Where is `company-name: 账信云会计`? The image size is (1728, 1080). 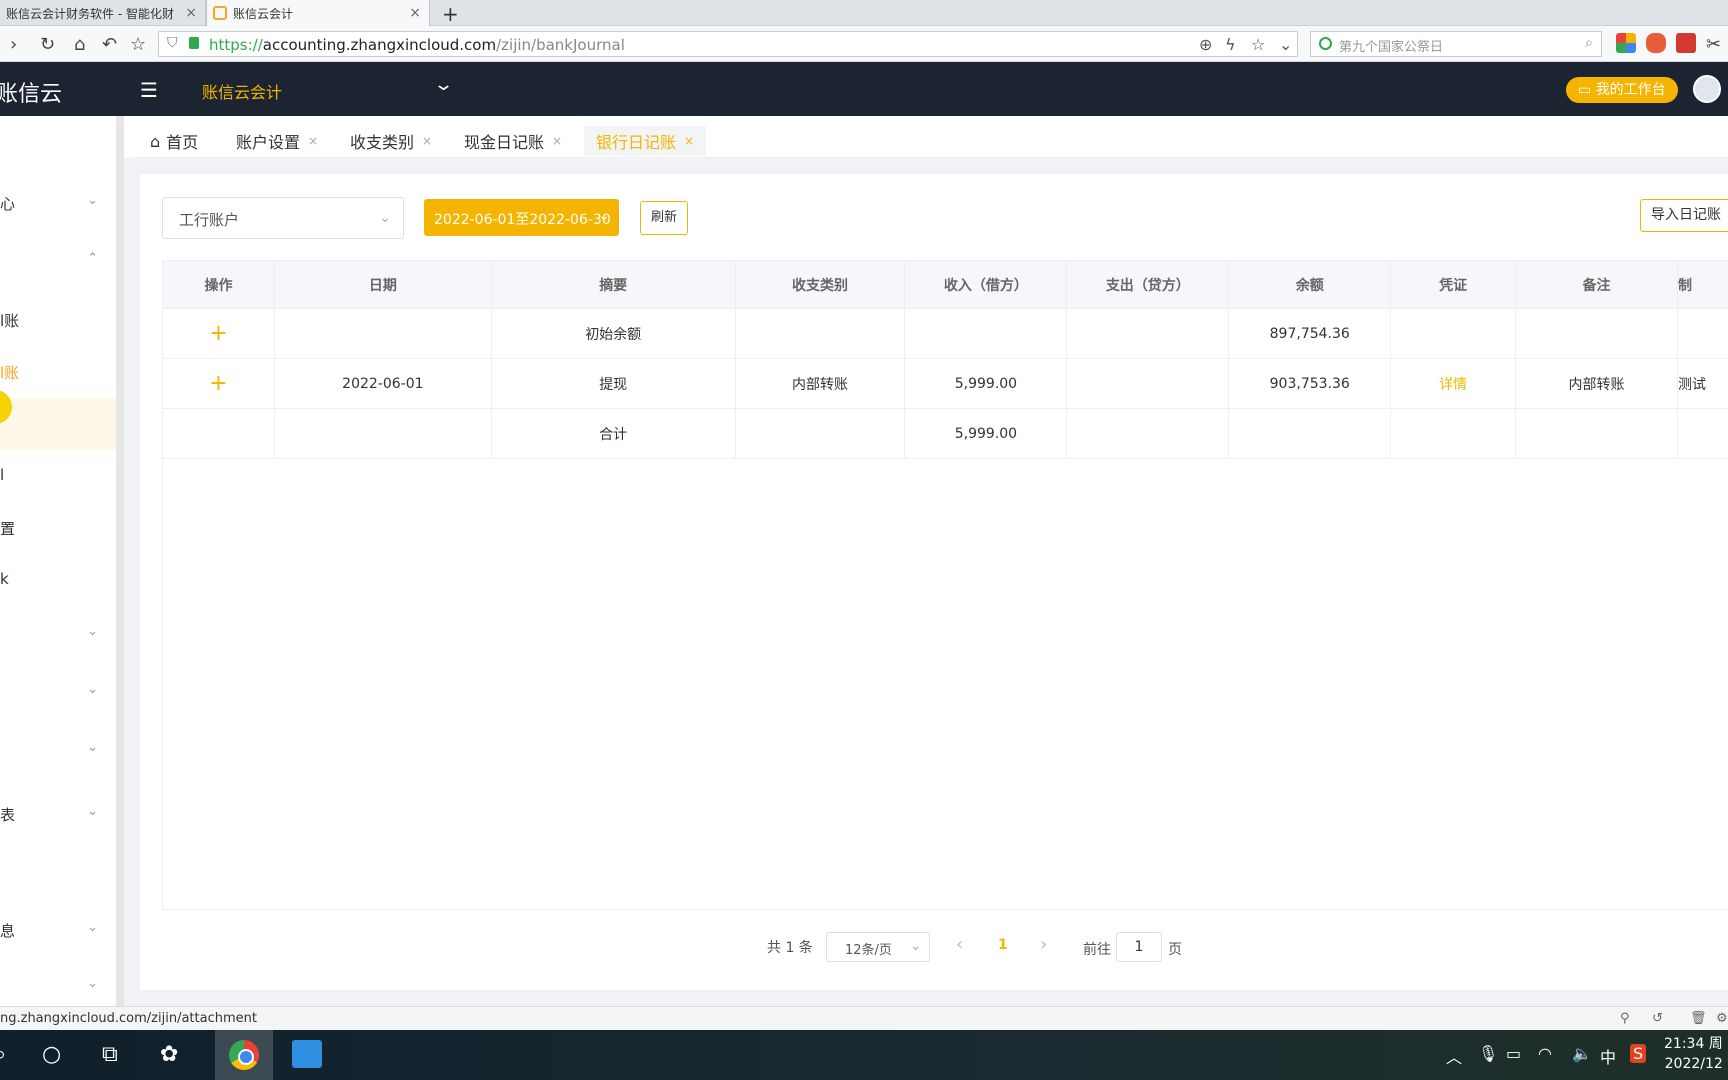
company-name: 账信云会计 is located at coordinates (242, 91).